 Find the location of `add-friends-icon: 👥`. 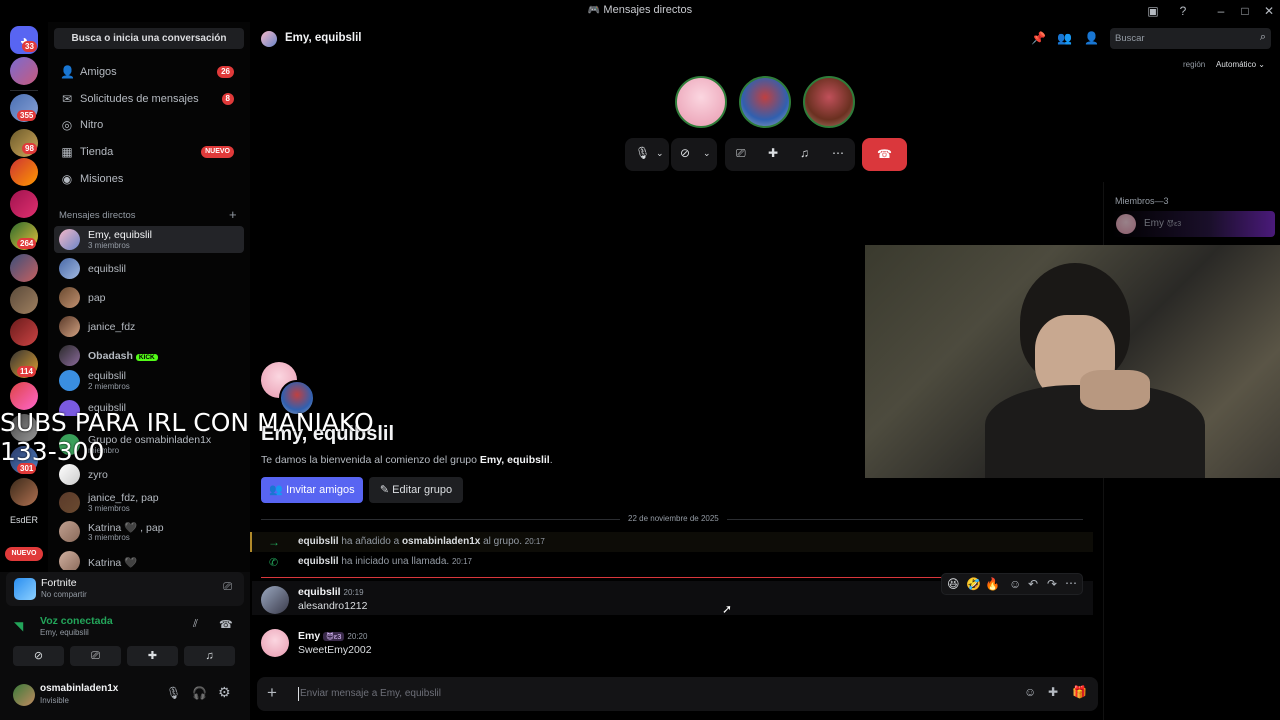

add-friends-icon: 👥 is located at coordinates (1064, 38).